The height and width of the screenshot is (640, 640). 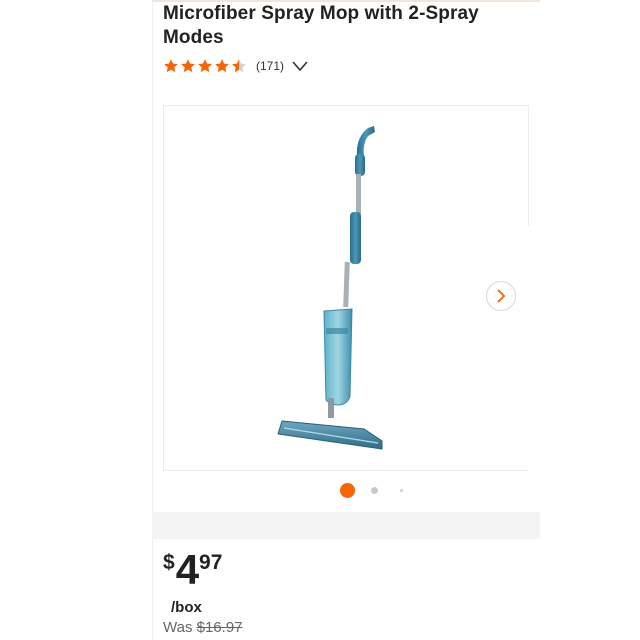 I want to click on price-dollars: 4, so click(x=187, y=569).